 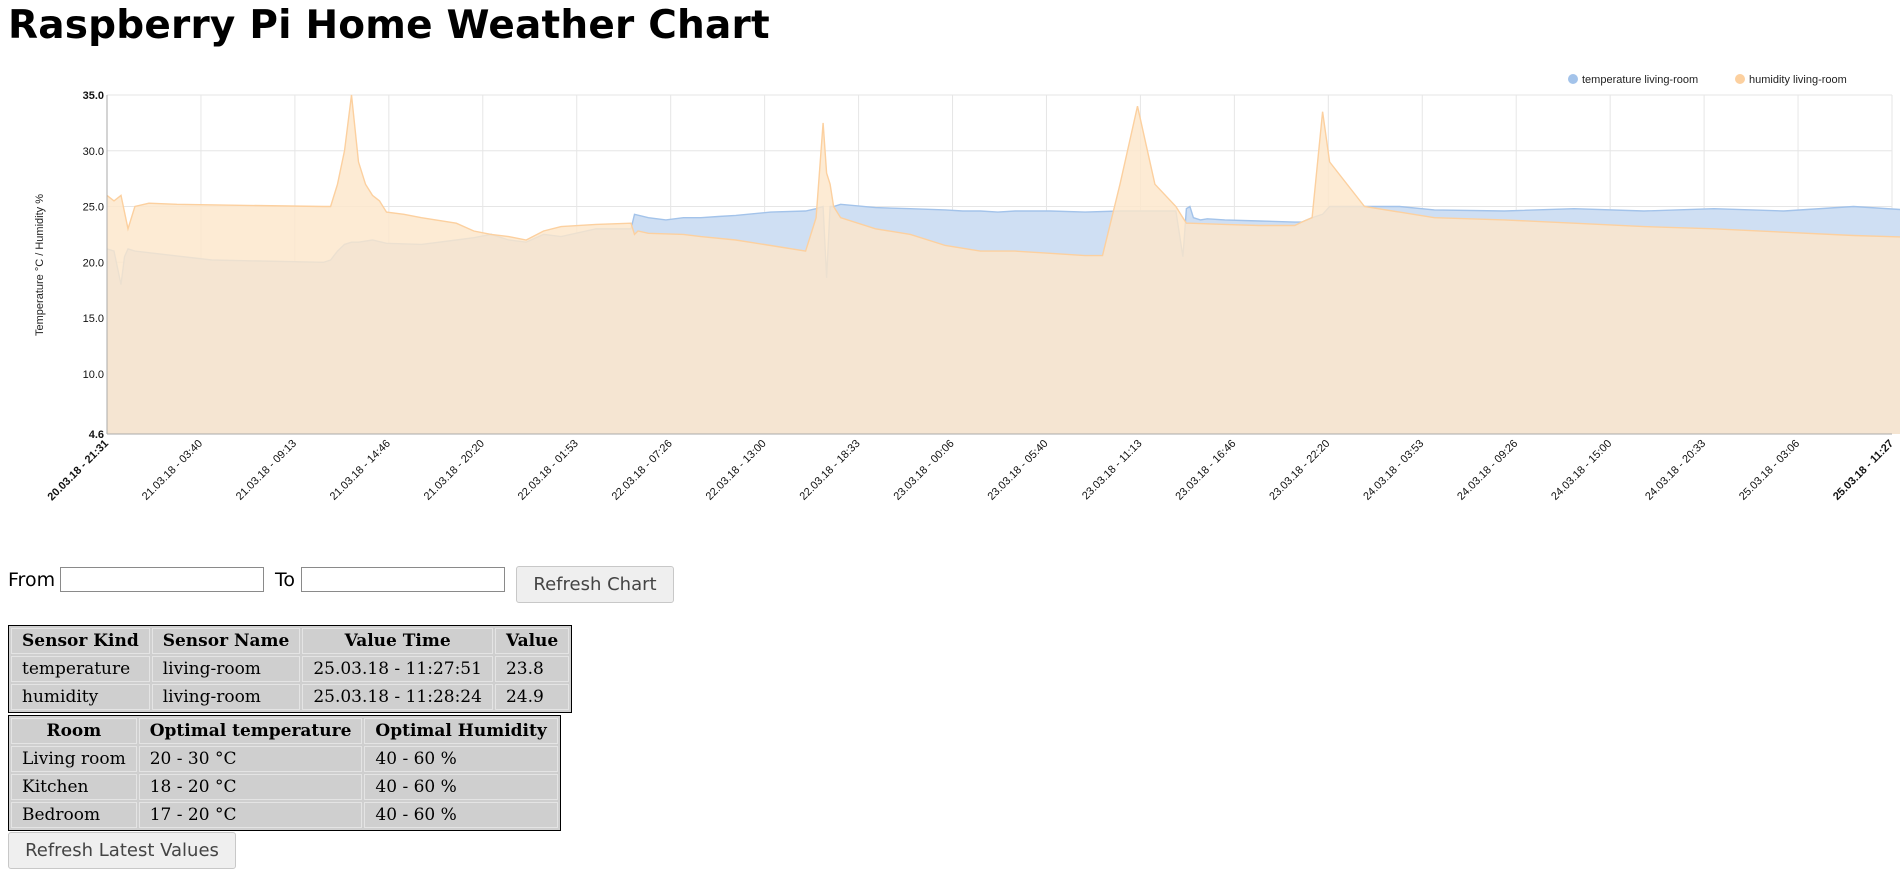 What do you see at coordinates (122, 850) in the screenshot?
I see `refresh-latest-values-button: Refresh Latest Values` at bounding box center [122, 850].